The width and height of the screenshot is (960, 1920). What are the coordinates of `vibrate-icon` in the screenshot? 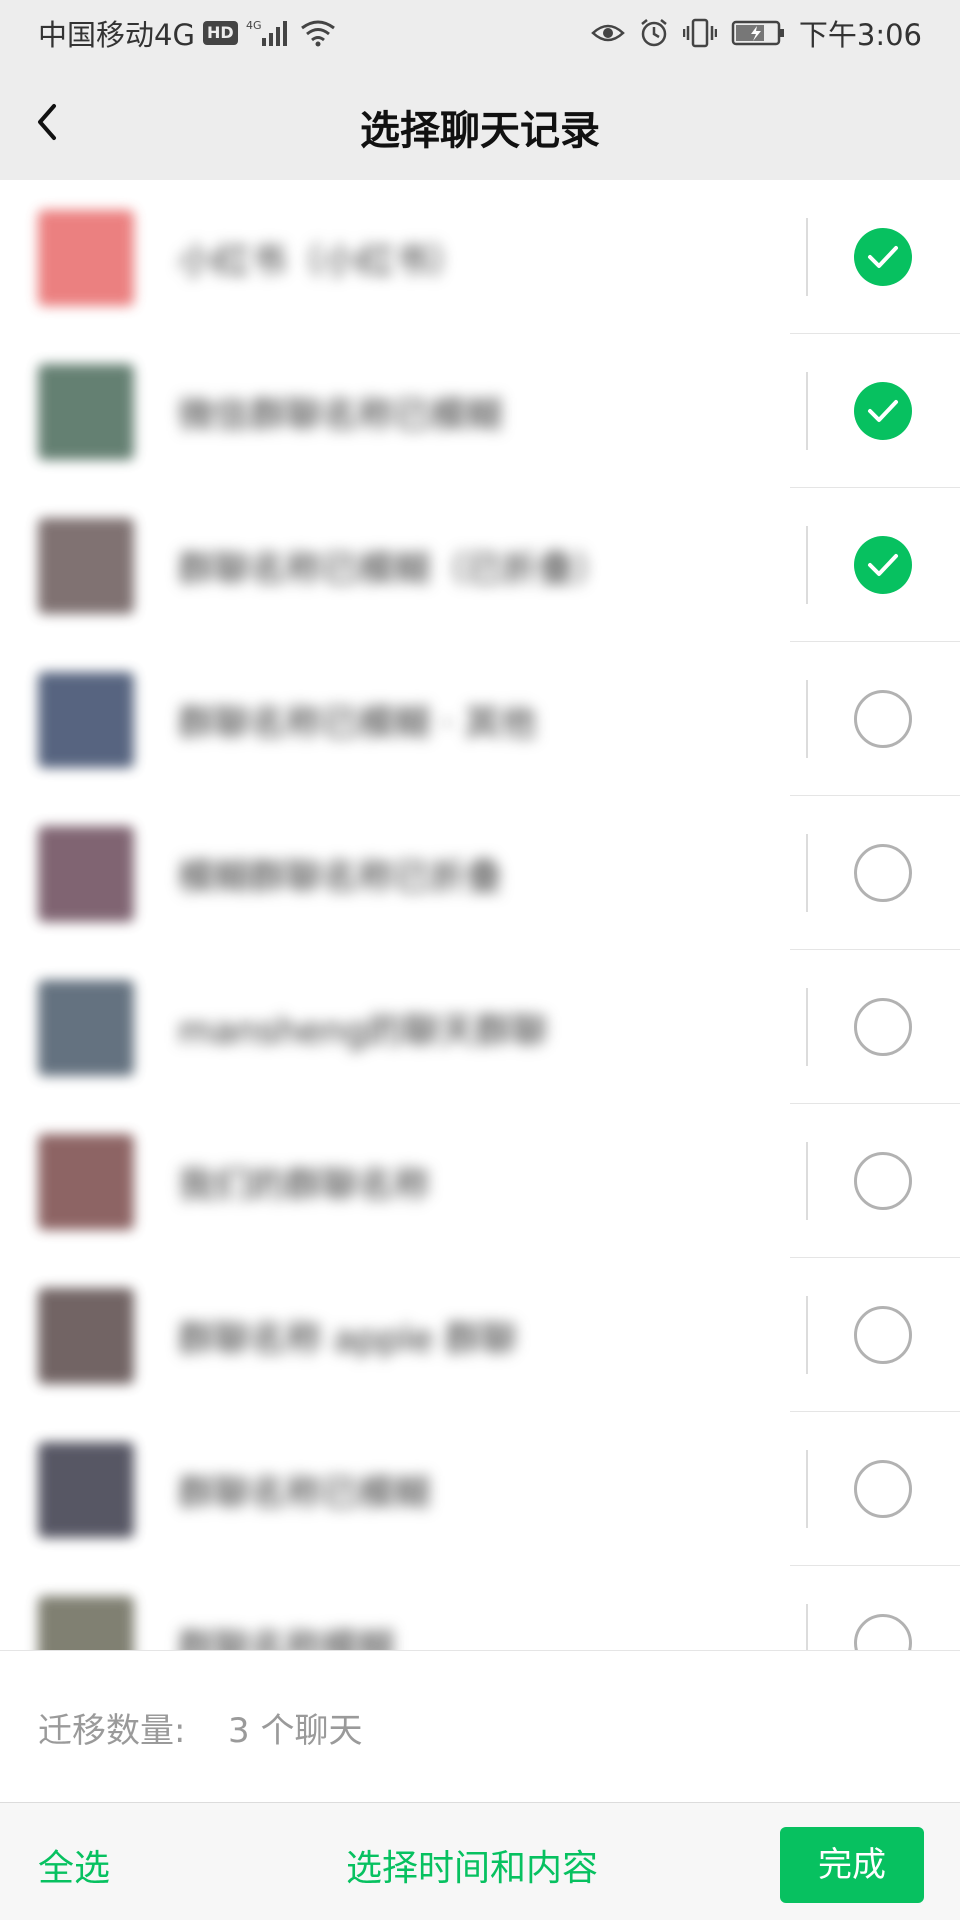 It's located at (699, 33).